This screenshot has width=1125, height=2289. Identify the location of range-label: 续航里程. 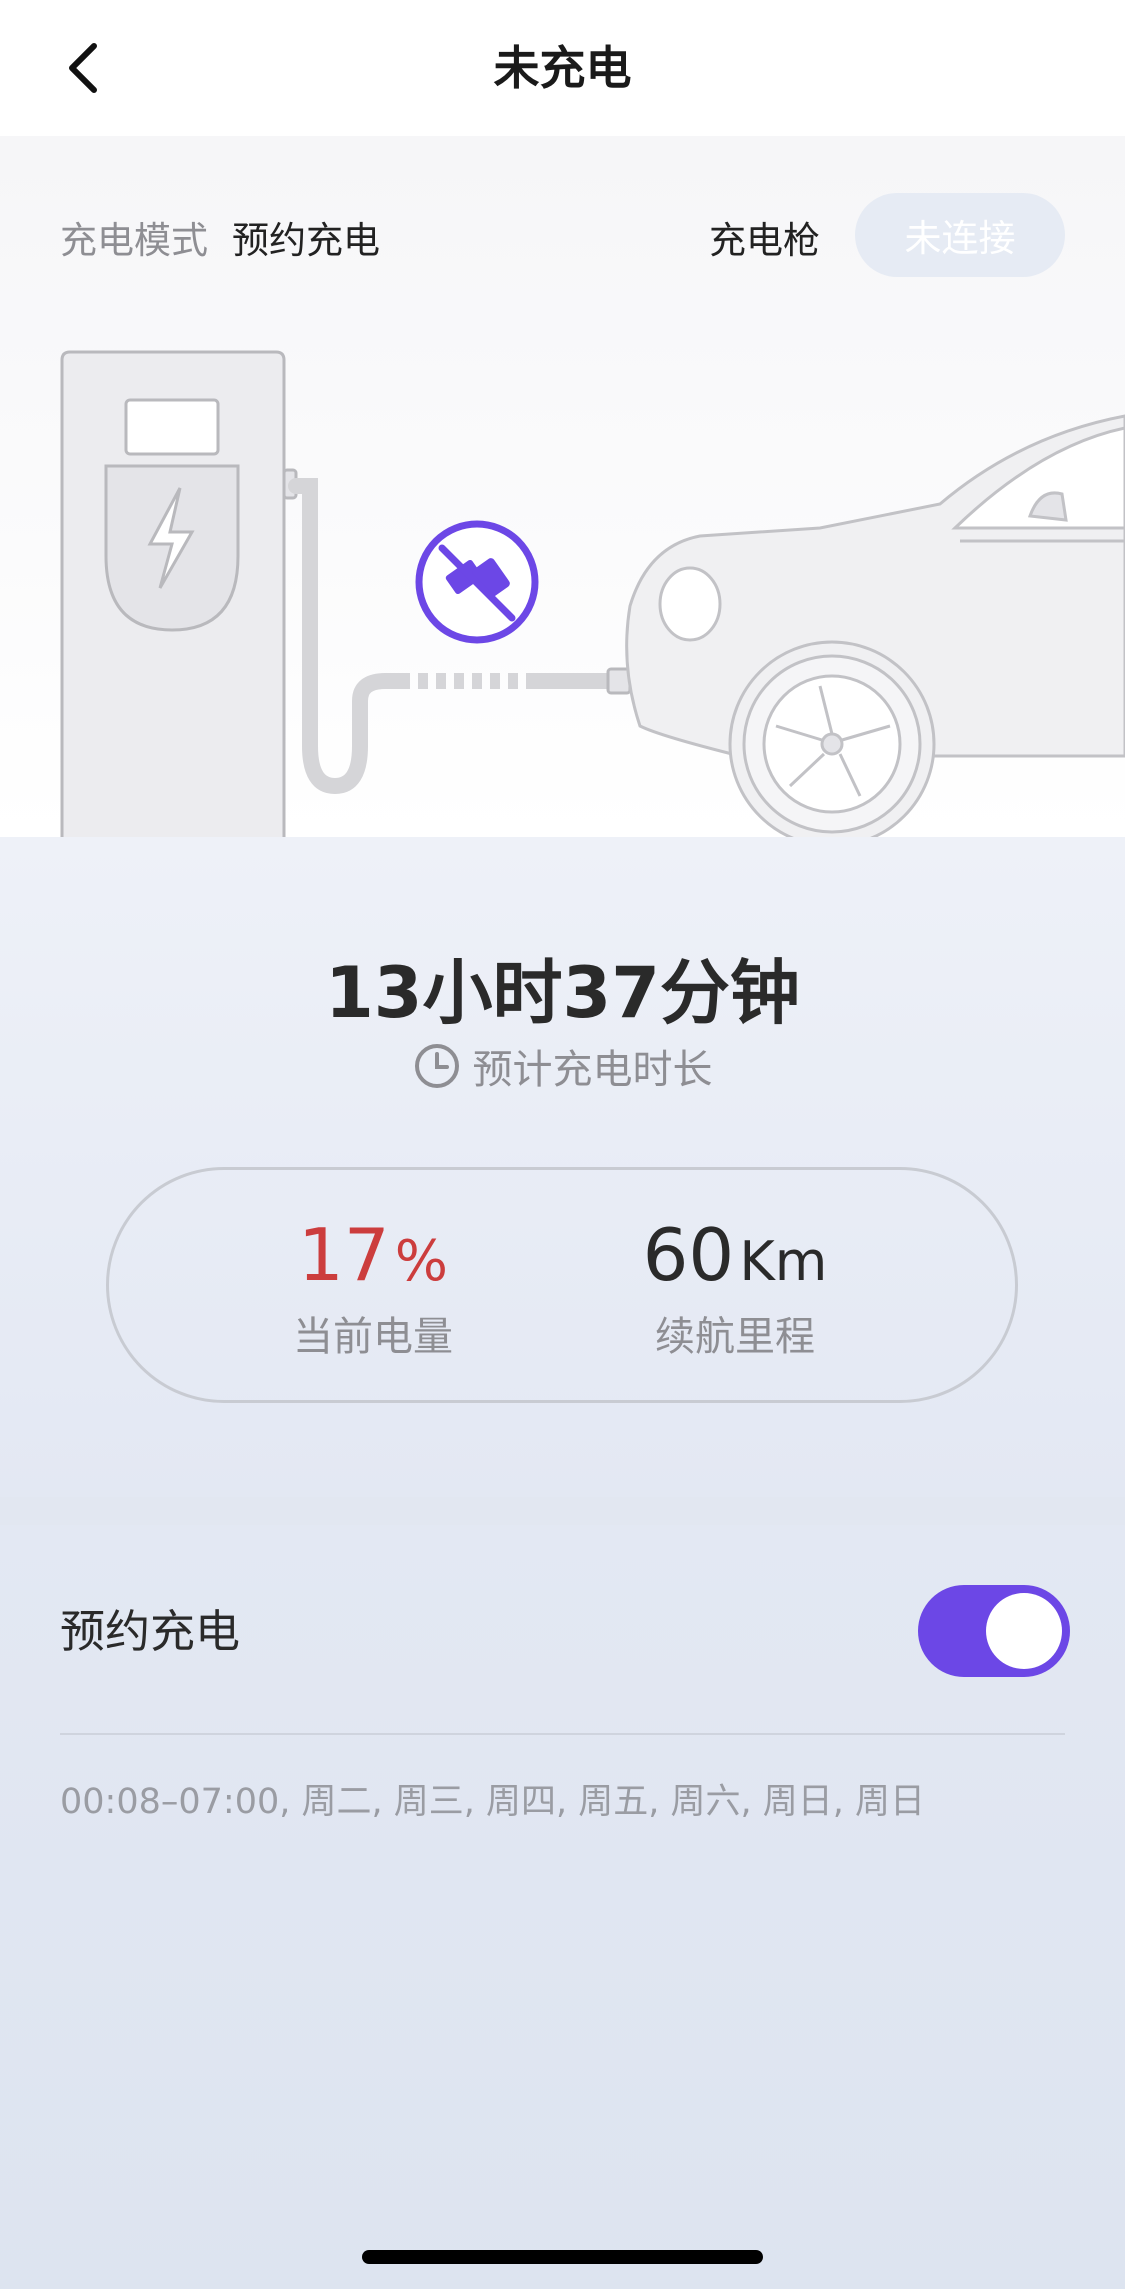
(735, 1337).